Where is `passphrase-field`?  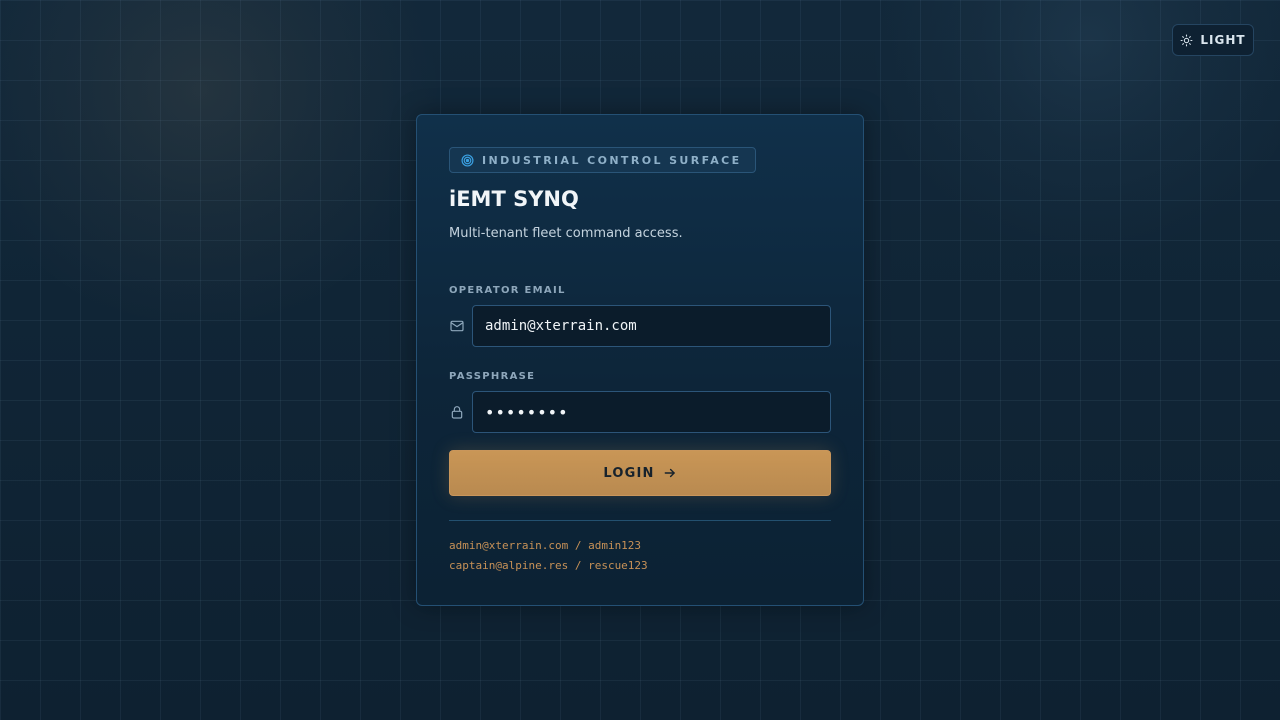 passphrase-field is located at coordinates (651, 412).